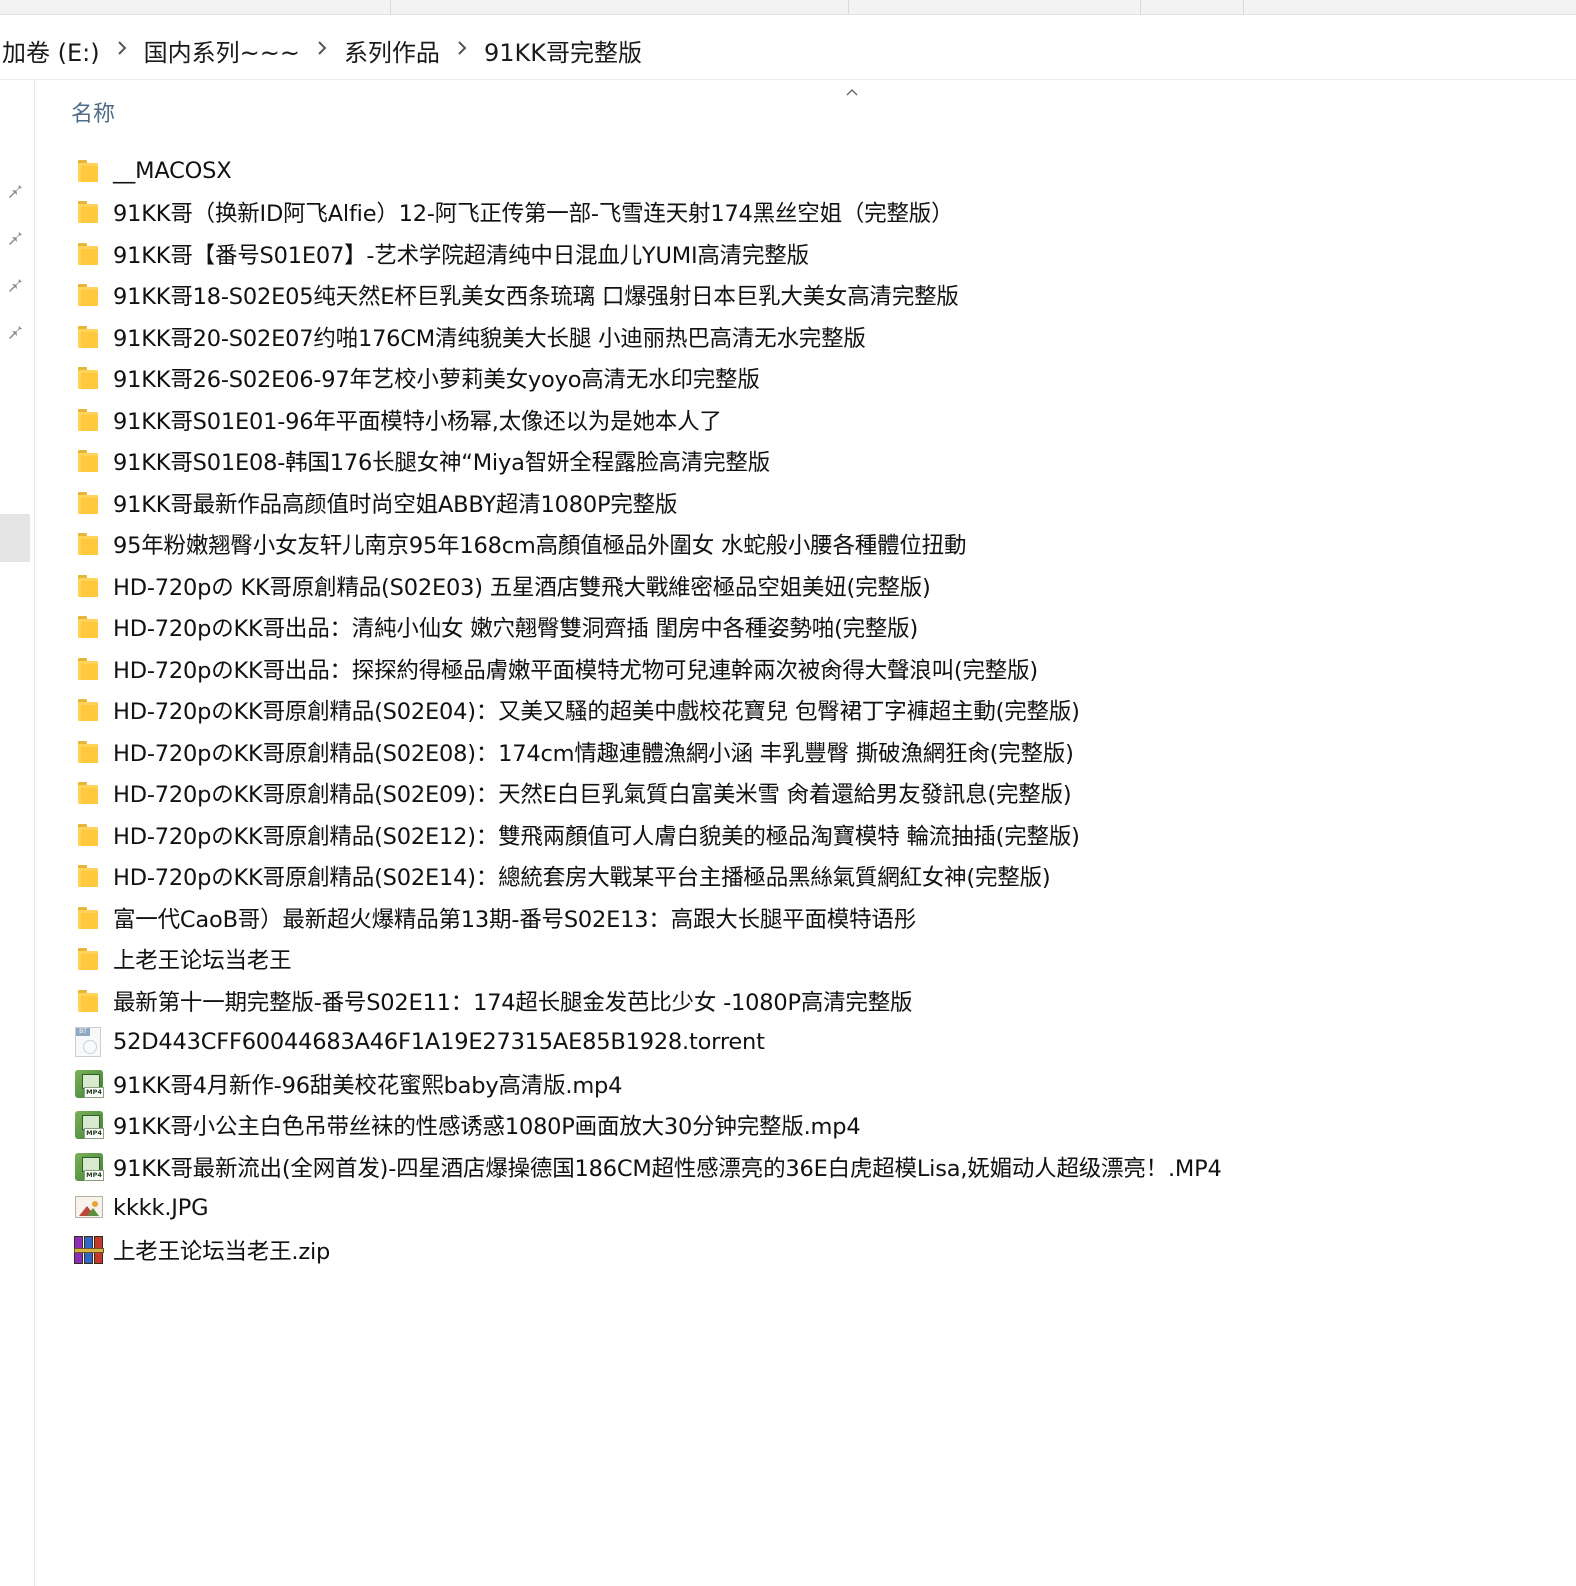  What do you see at coordinates (17, 833) in the screenshot?
I see `navigation-pane` at bounding box center [17, 833].